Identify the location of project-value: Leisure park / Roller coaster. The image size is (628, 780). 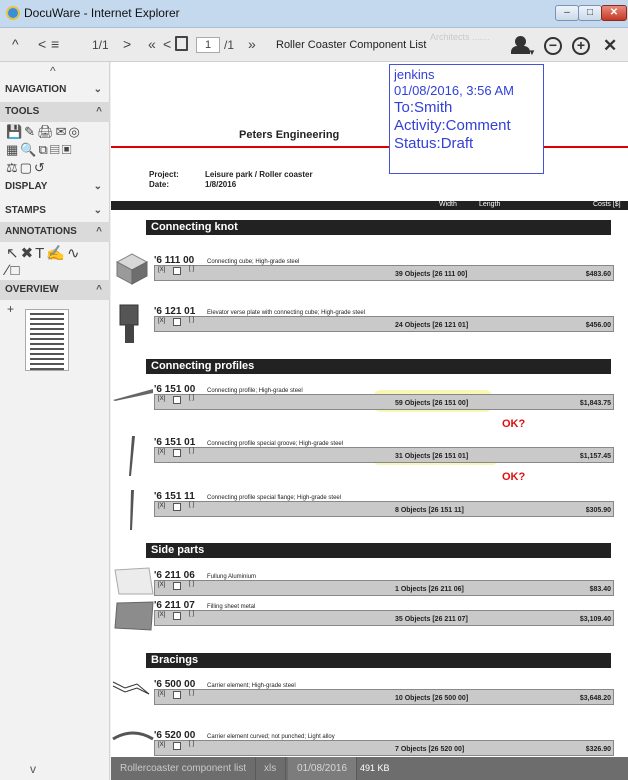
(259, 174).